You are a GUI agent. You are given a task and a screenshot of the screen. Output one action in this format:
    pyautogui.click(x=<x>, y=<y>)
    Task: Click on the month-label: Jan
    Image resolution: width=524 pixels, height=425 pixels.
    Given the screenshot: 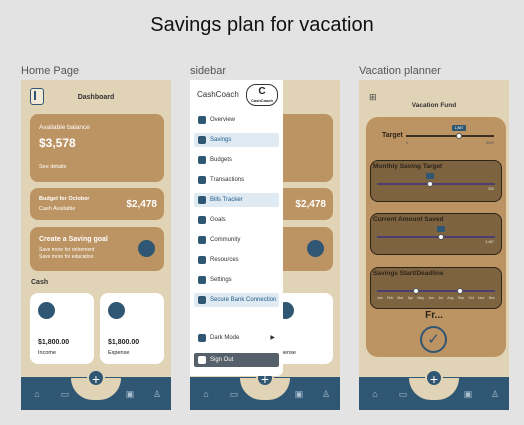 What is the action you would take?
    pyautogui.click(x=380, y=298)
    